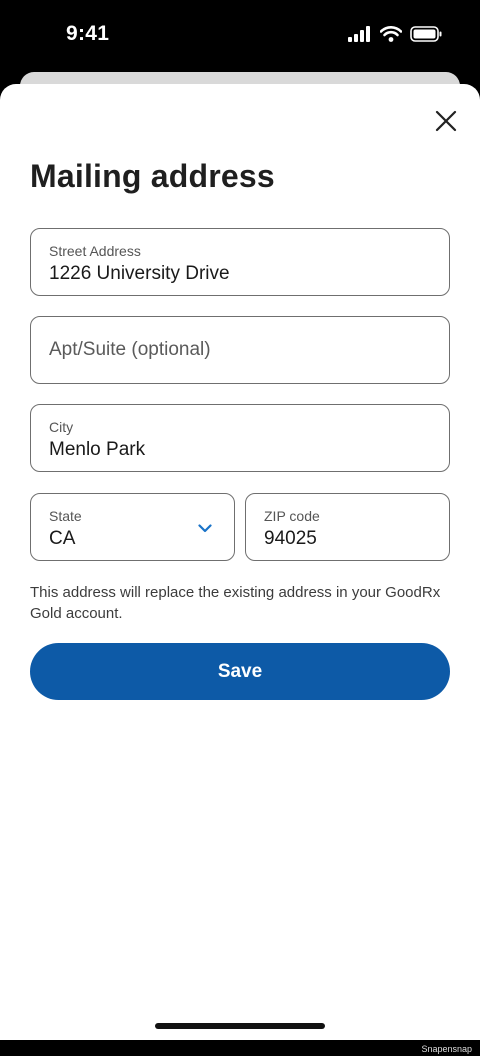 This screenshot has height=1056, width=480. I want to click on apt-suite-placeholder: Apt/Suite (optional), so click(130, 349).